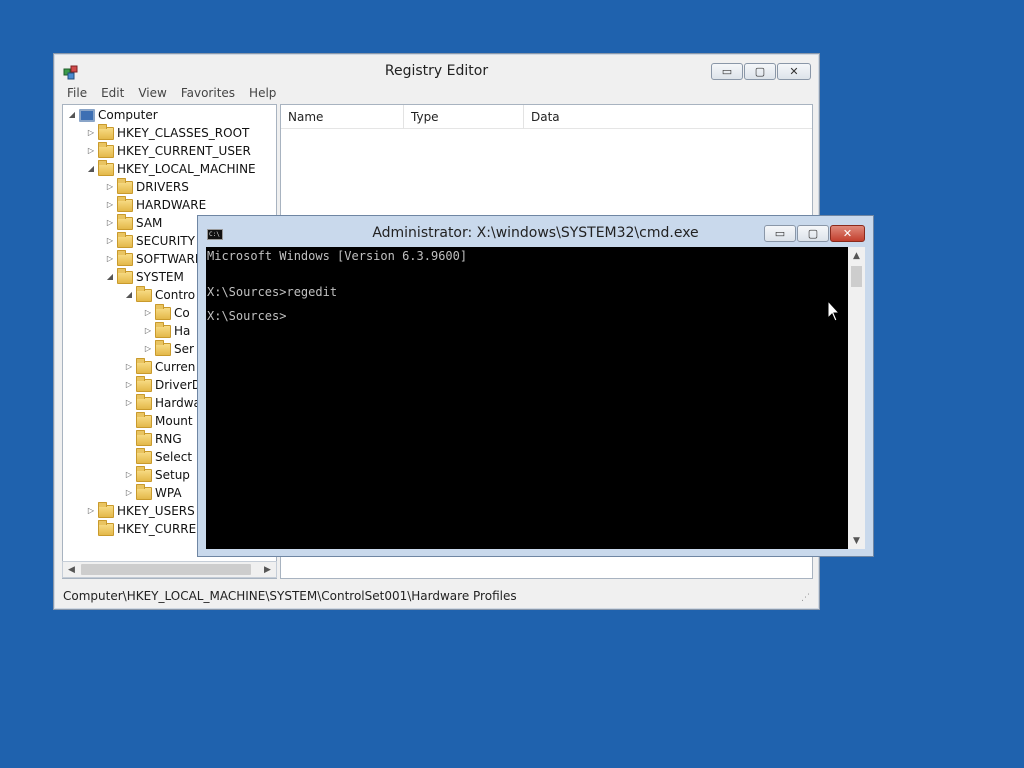  I want to click on cmd-close-button: ✕, so click(847, 233).